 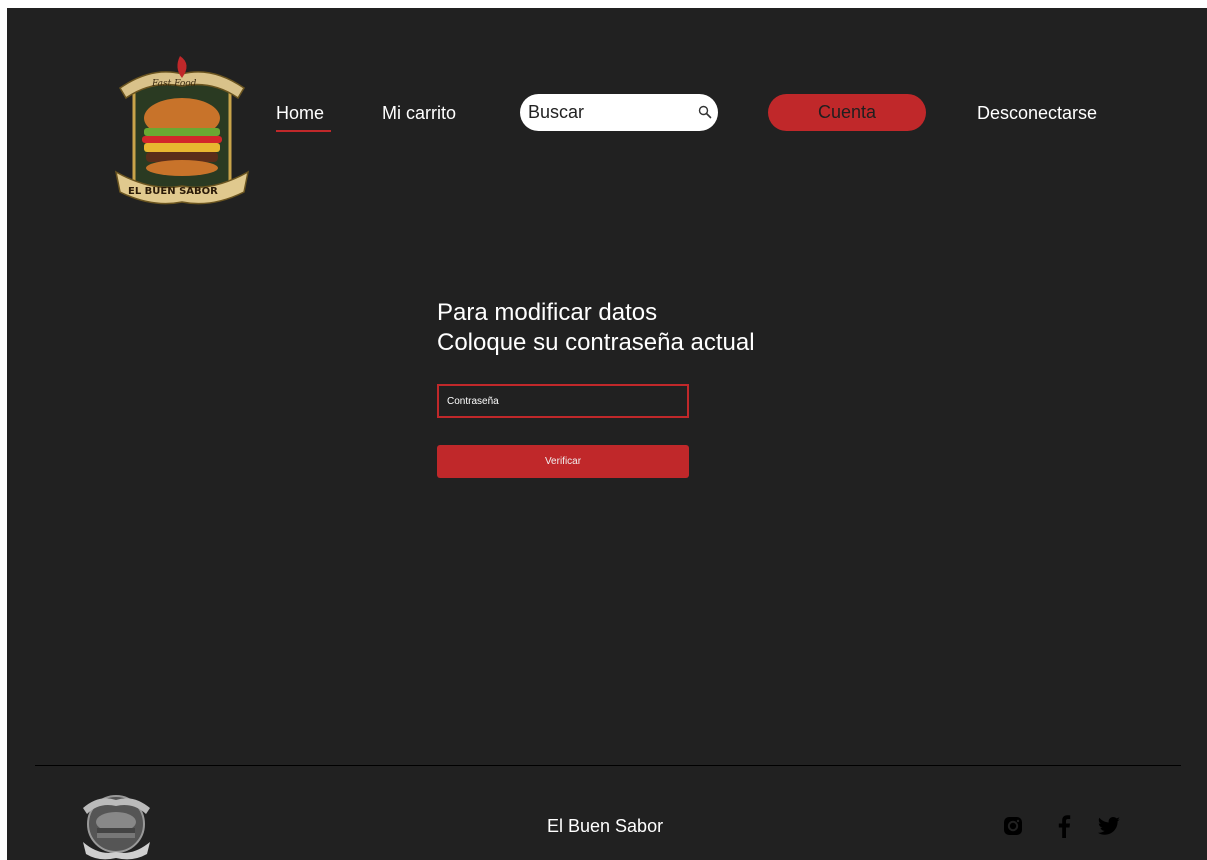 I want to click on account-button: Cuenta, so click(x=847, y=112).